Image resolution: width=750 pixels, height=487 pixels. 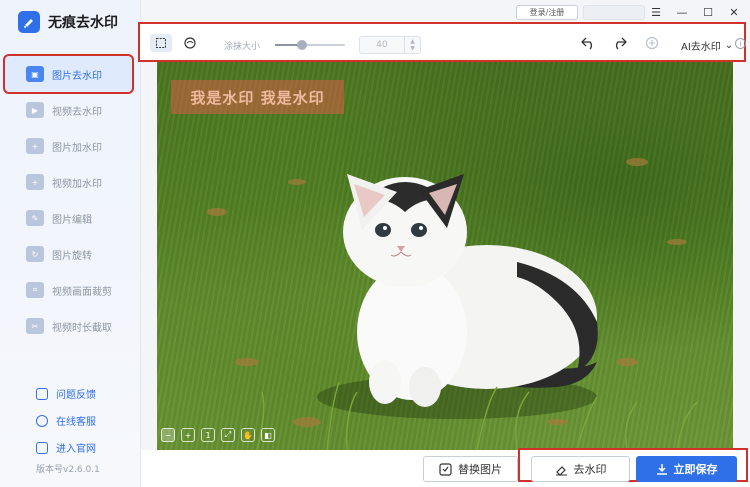 I want to click on brush-size-slider, so click(x=310, y=45).